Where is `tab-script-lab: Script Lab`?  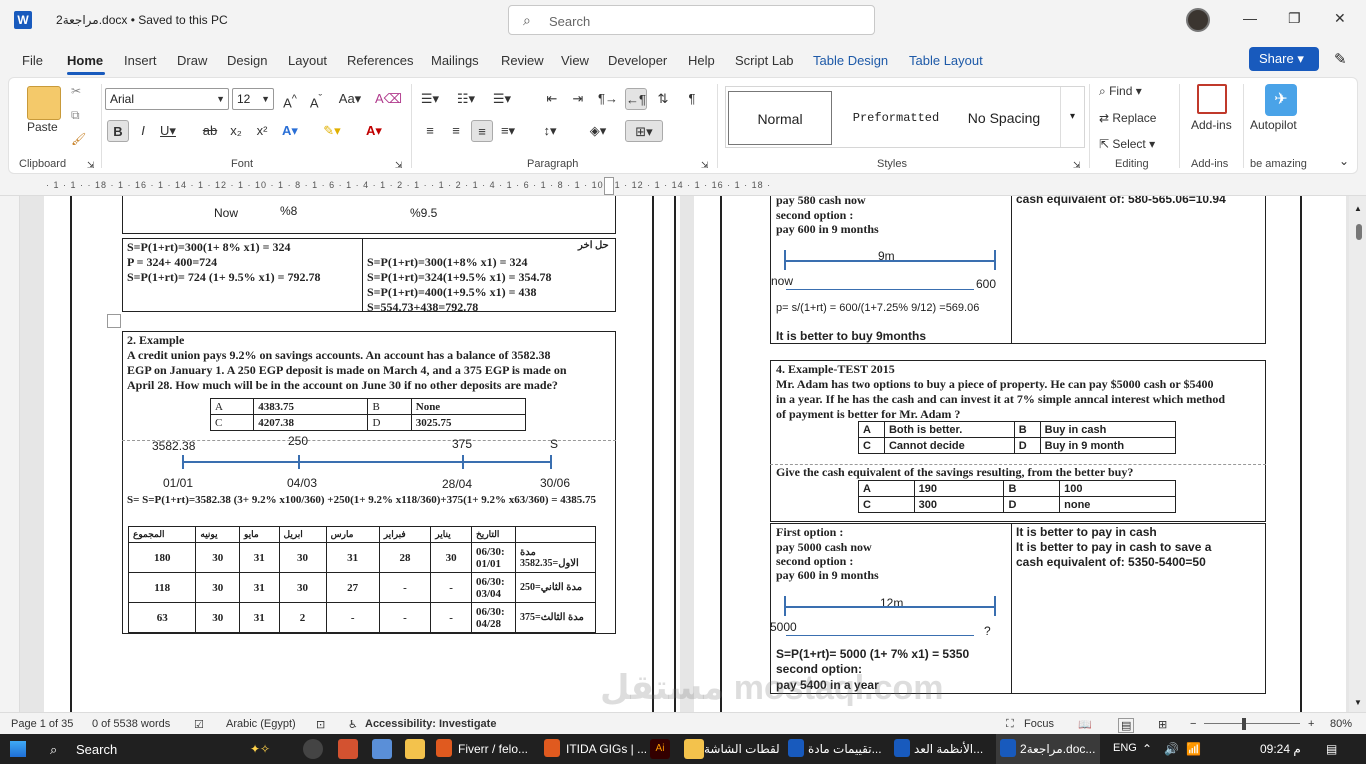 tab-script-lab: Script Lab is located at coordinates (764, 60).